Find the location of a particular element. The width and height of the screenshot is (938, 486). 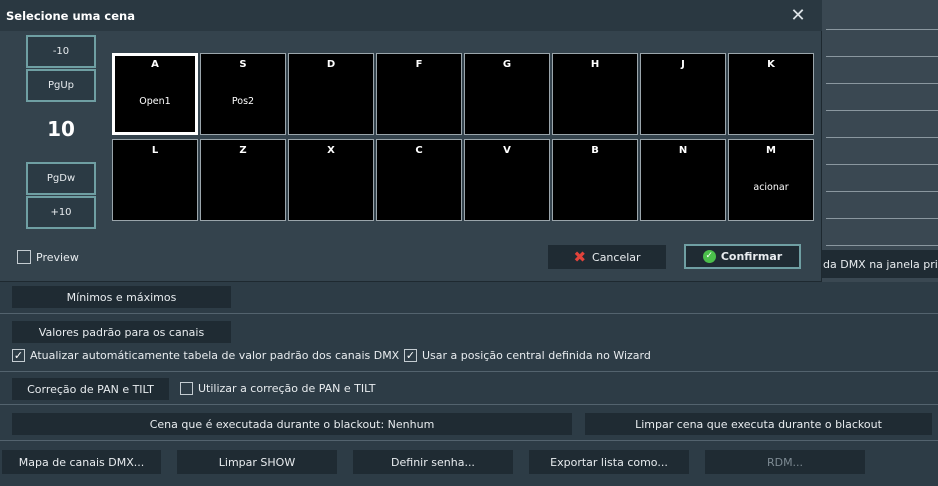

cancel-button: ✖ Cancelar is located at coordinates (607, 257).